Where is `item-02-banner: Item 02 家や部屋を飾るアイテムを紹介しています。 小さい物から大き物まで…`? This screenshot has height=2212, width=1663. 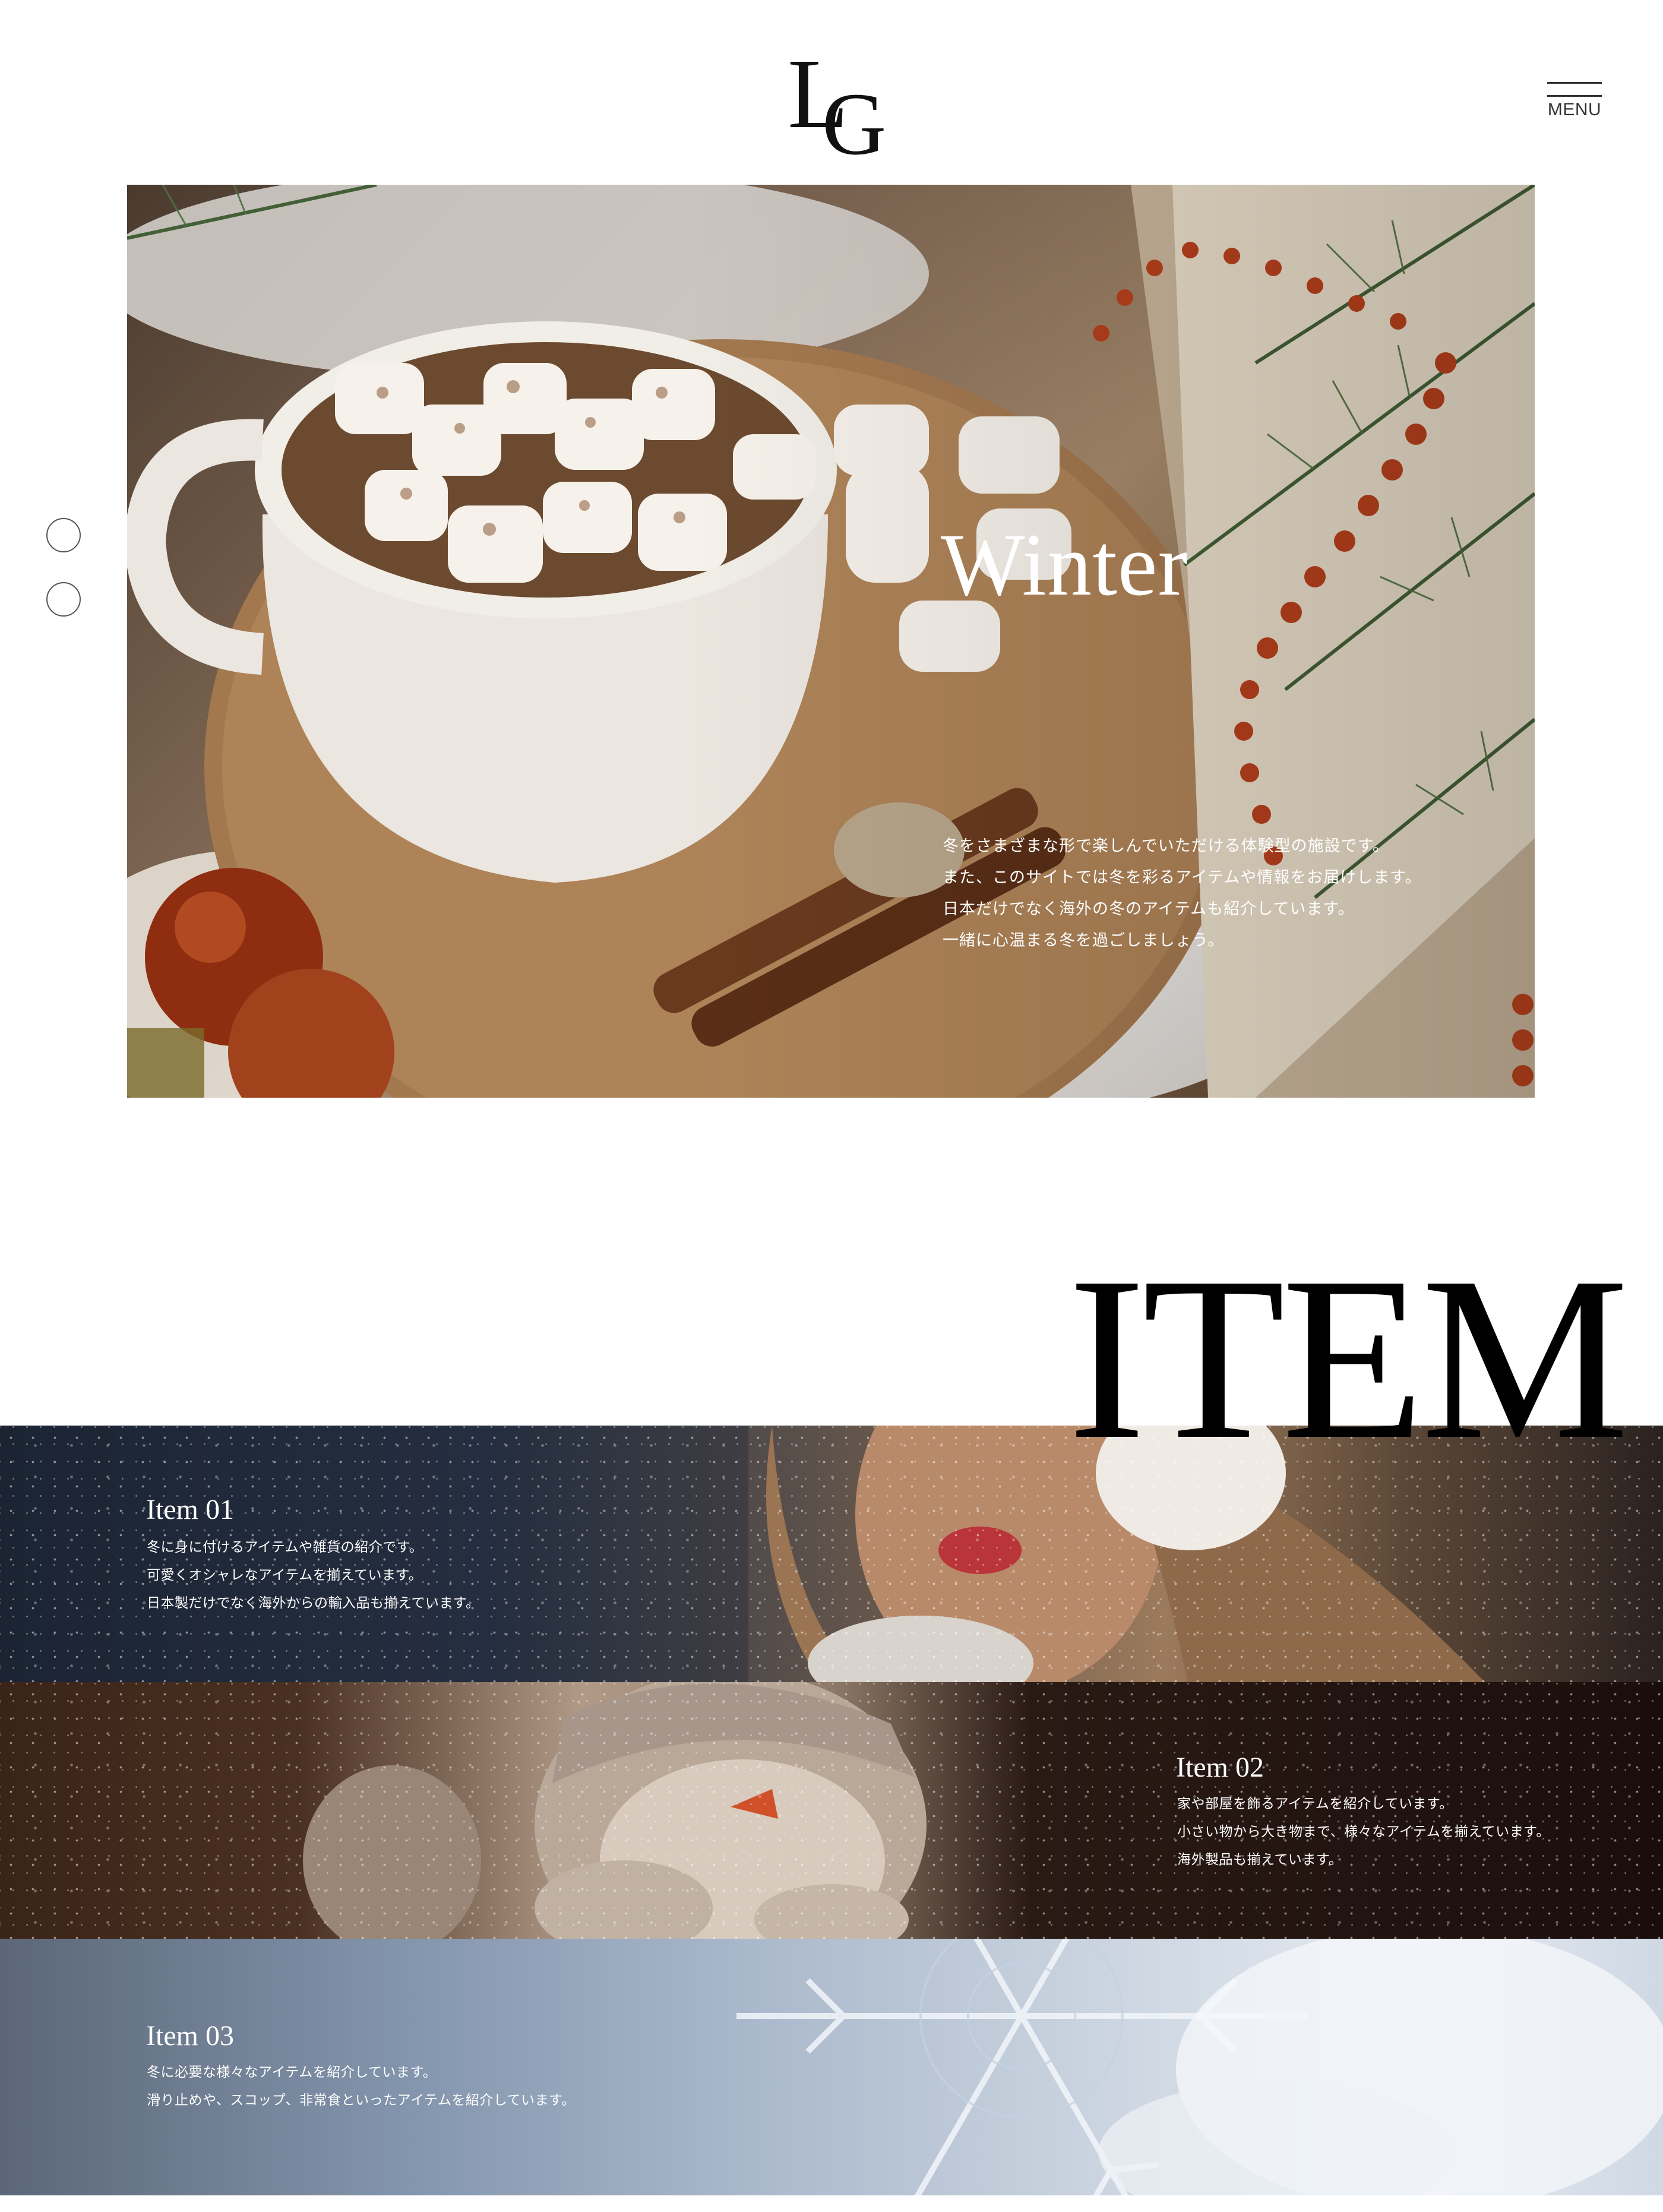
item-02-banner: Item 02 家や部屋を飾るアイテムを紹介しています。 小さい物から大き物まで… is located at coordinates (832, 1811).